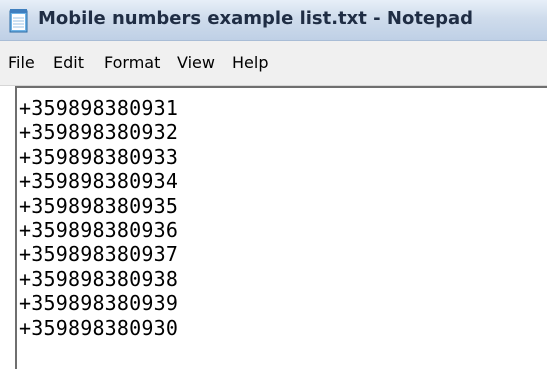 The width and height of the screenshot is (547, 369). Describe the element at coordinates (99, 132) in the screenshot. I see `editor-line: +359898380932` at that location.